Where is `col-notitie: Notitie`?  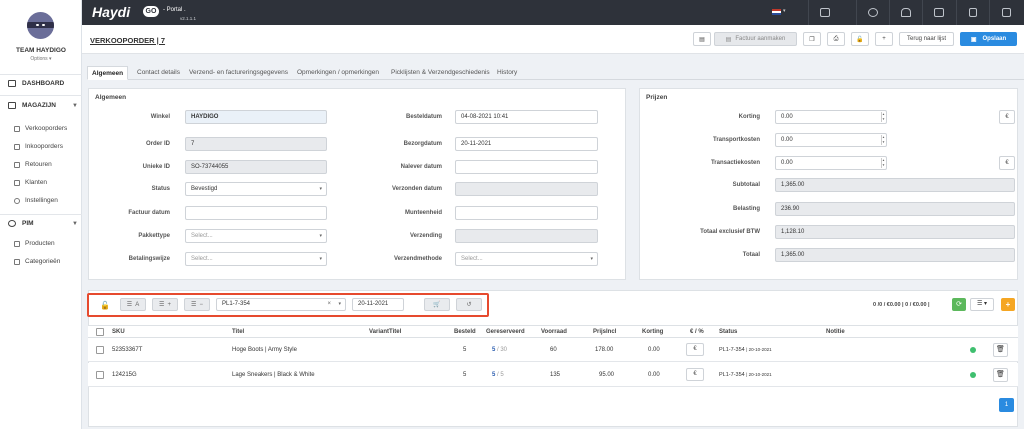
col-notitie: Notitie is located at coordinates (835, 332).